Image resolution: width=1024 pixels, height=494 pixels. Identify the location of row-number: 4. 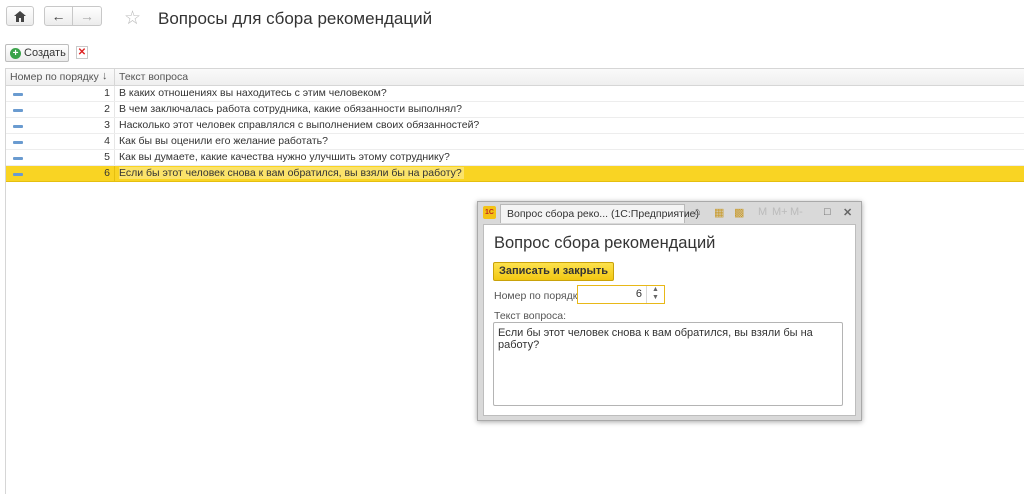
(107, 141).